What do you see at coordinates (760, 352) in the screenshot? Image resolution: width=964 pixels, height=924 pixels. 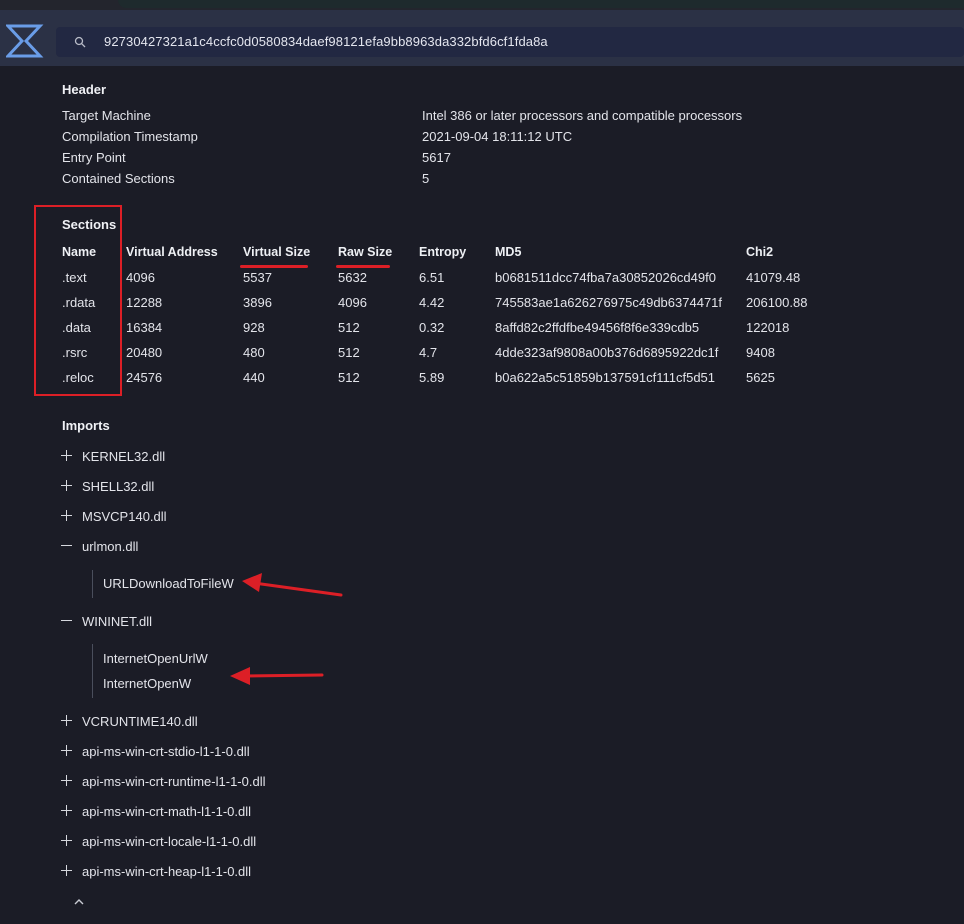 I see `section-cell-chi2: 9408` at bounding box center [760, 352].